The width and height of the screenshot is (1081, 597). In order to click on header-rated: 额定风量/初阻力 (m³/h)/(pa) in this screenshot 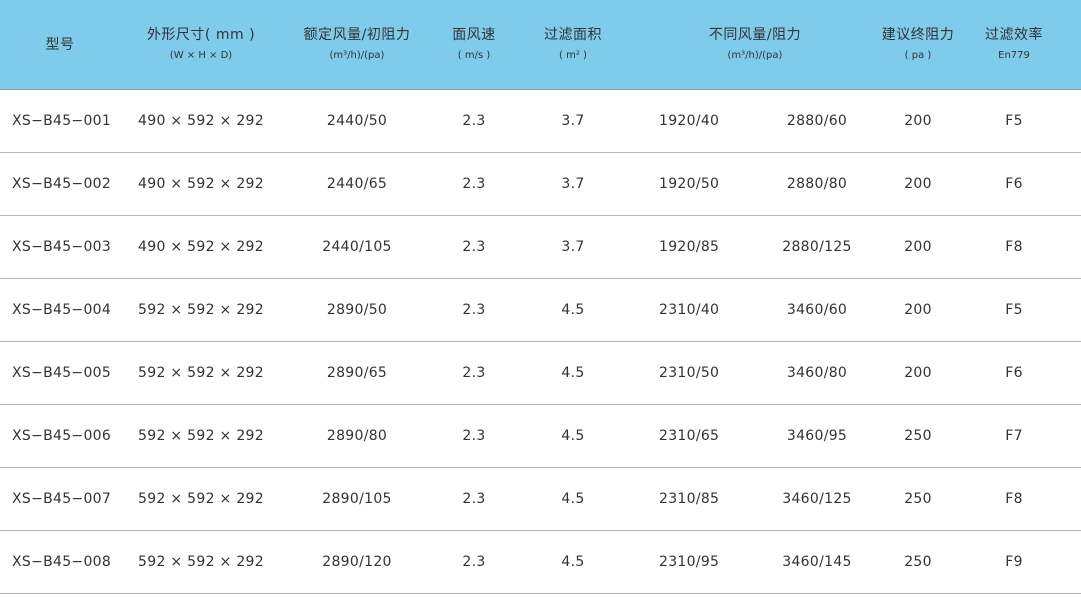, I will do `click(357, 44)`.